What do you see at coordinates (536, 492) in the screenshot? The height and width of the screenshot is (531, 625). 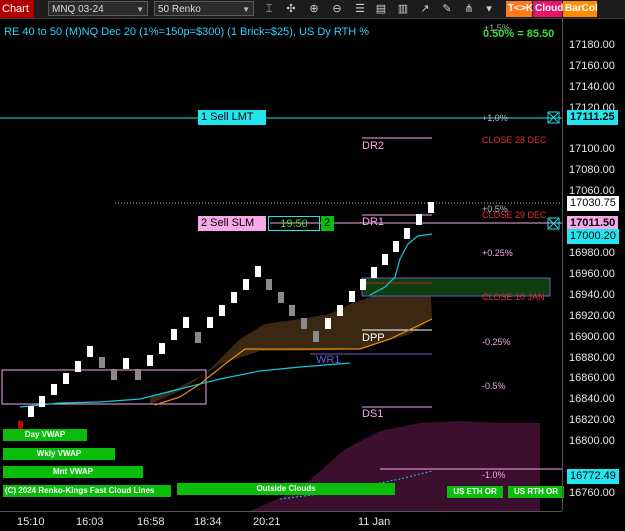 I see `us-rth-or-button: US RTH OR` at bounding box center [536, 492].